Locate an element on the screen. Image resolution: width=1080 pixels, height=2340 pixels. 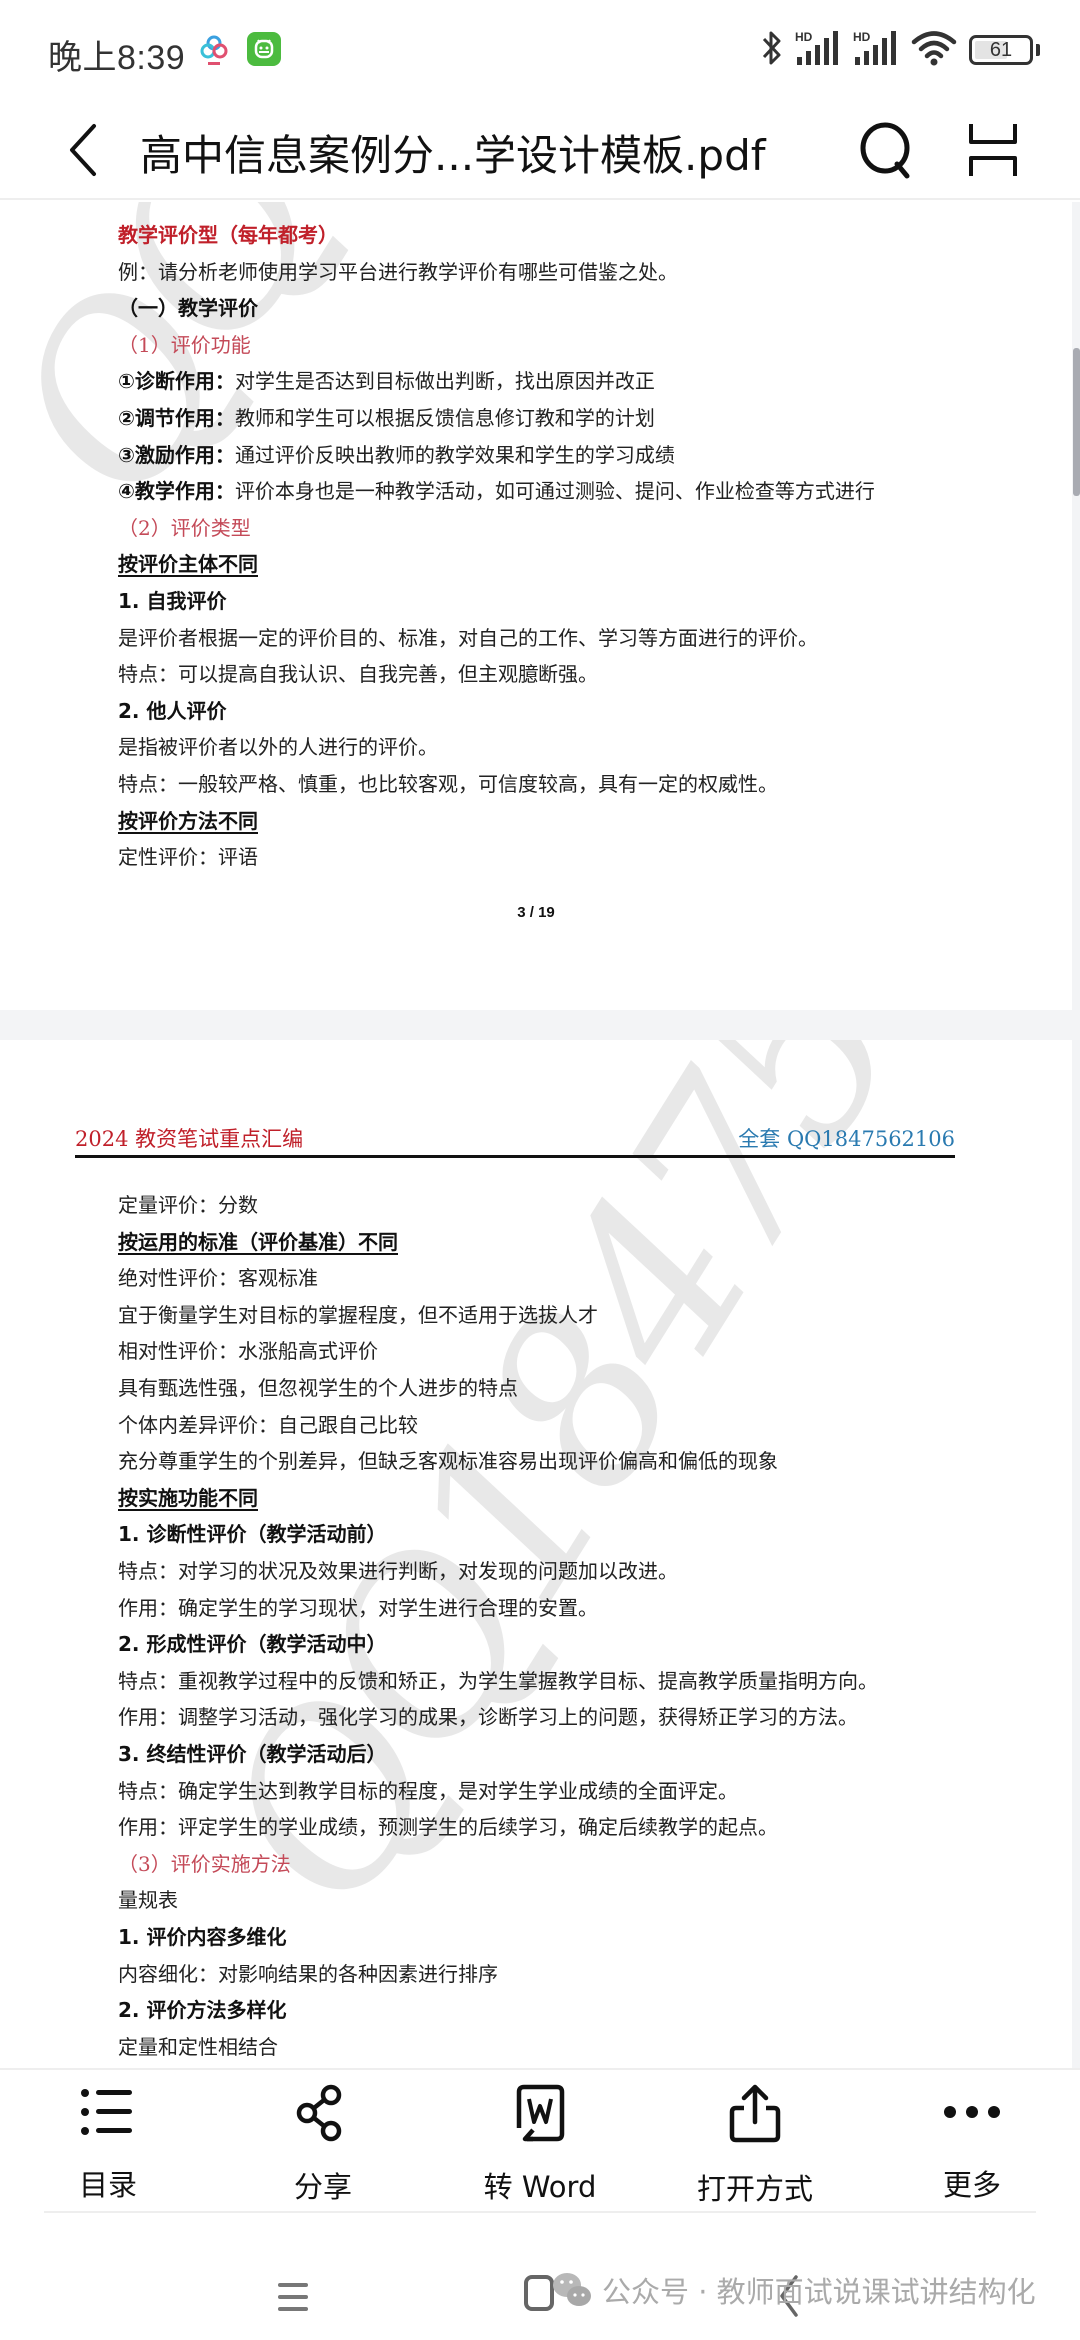
item-heading: 1. 评价内容多维化 is located at coordinates (202, 1937).